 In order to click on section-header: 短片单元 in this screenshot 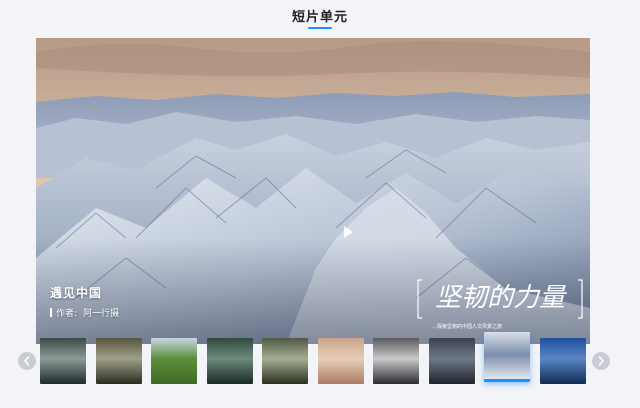, I will do `click(320, 19)`.